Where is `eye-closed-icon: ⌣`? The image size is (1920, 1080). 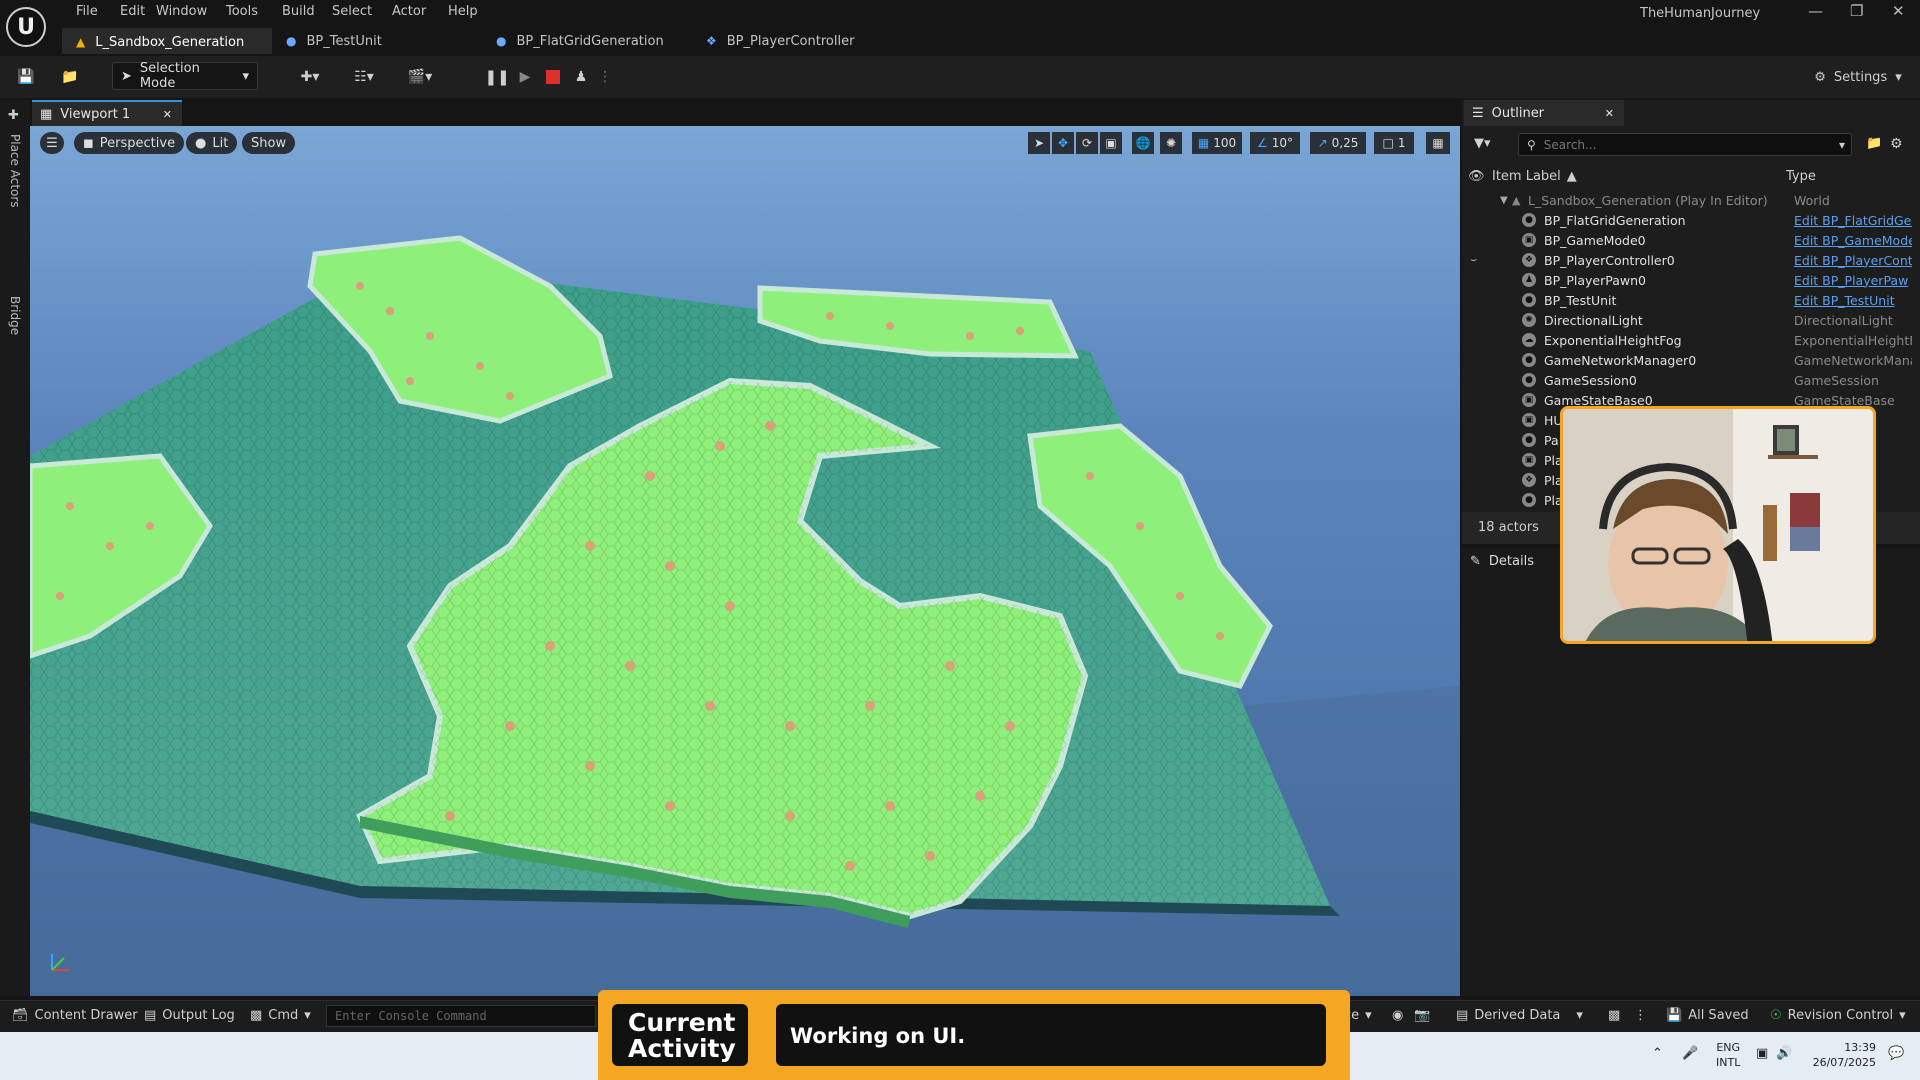 eye-closed-icon: ⌣ is located at coordinates (1473, 260).